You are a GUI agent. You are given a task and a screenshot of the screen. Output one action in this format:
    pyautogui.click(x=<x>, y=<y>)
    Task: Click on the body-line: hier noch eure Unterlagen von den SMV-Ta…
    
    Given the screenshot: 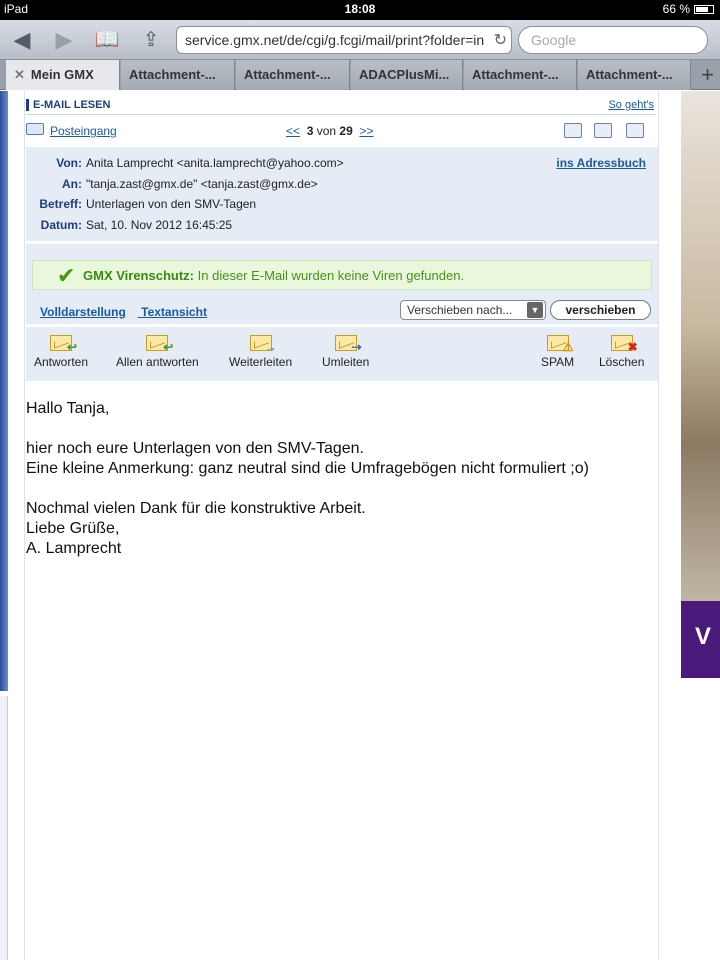 What is the action you would take?
    pyautogui.click(x=195, y=448)
    